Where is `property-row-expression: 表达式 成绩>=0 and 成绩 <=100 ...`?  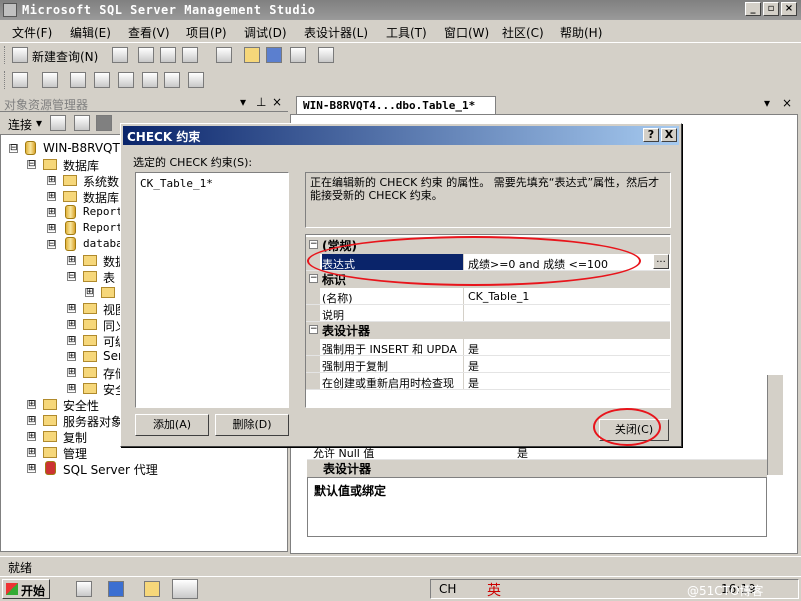 property-row-expression: 表达式 成绩>=0 and 成绩 <=100 ... is located at coordinates (488, 262).